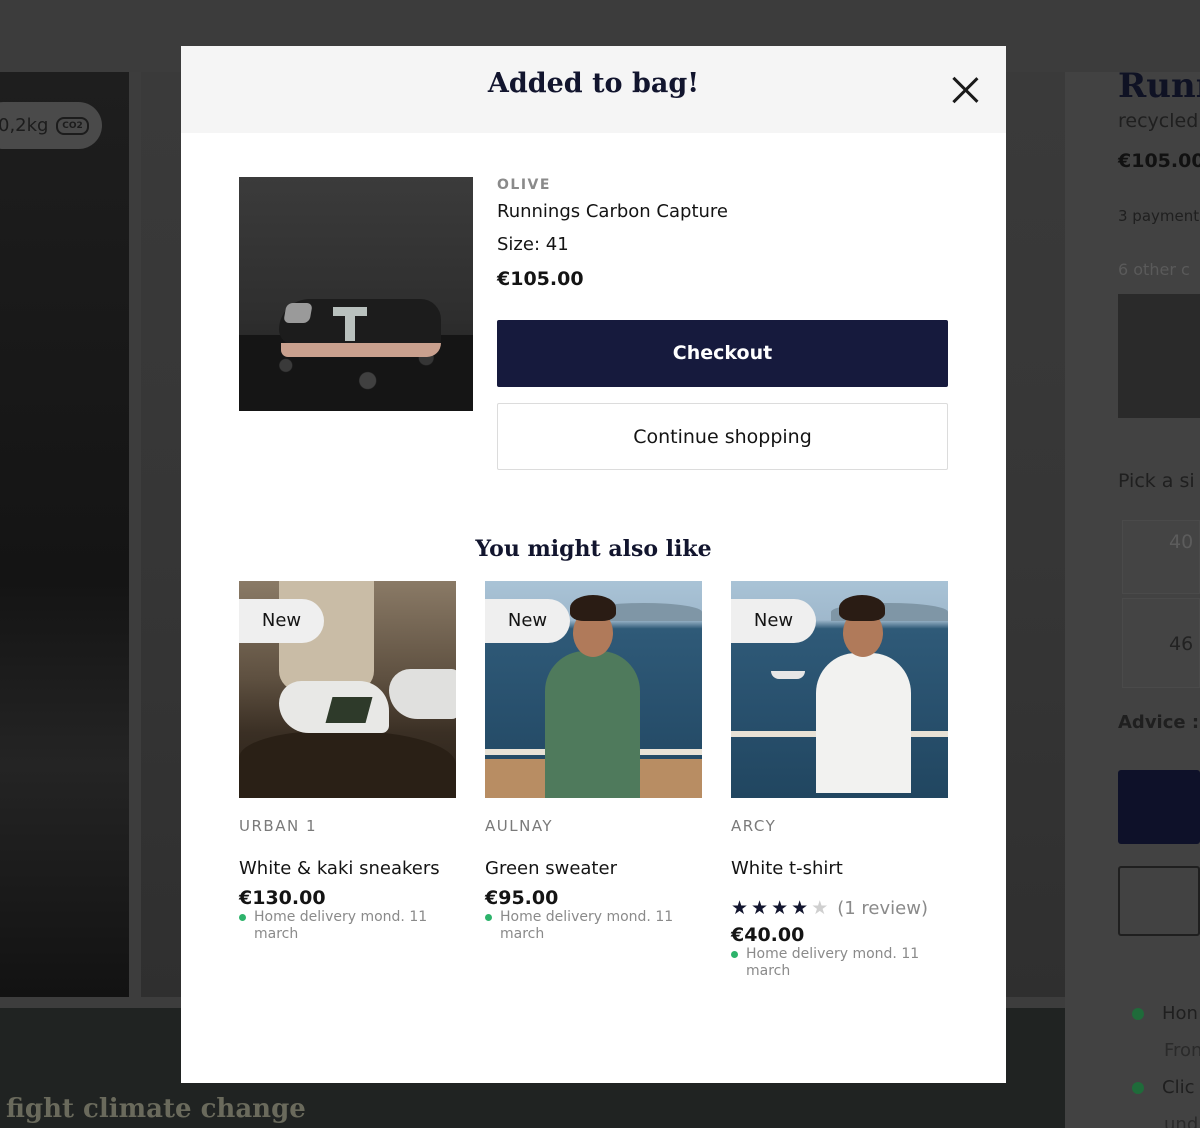 The width and height of the screenshot is (1200, 1128). I want to click on continue-shopping-button: Continue shopping, so click(722, 436).